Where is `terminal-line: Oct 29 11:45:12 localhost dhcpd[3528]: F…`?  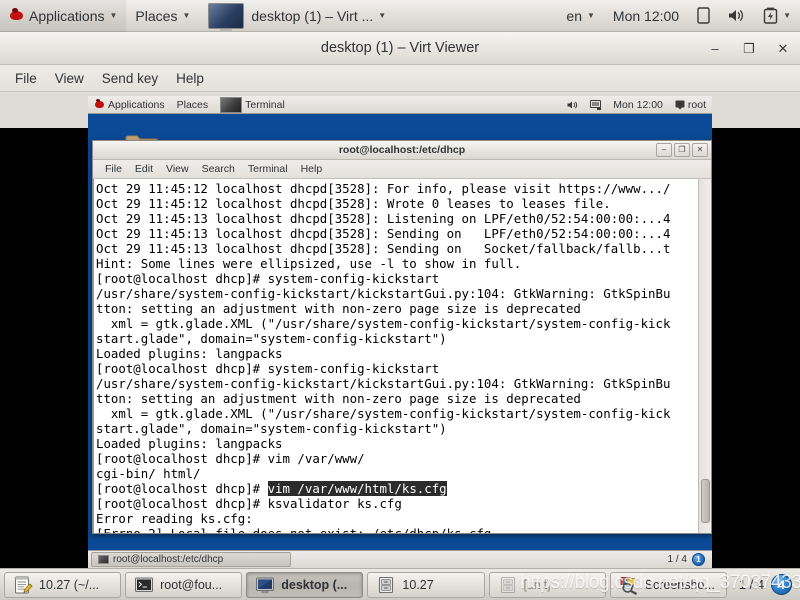
terminal-line: Oct 29 11:45:12 localhost dhcpd[3528]: F… is located at coordinates (383, 188).